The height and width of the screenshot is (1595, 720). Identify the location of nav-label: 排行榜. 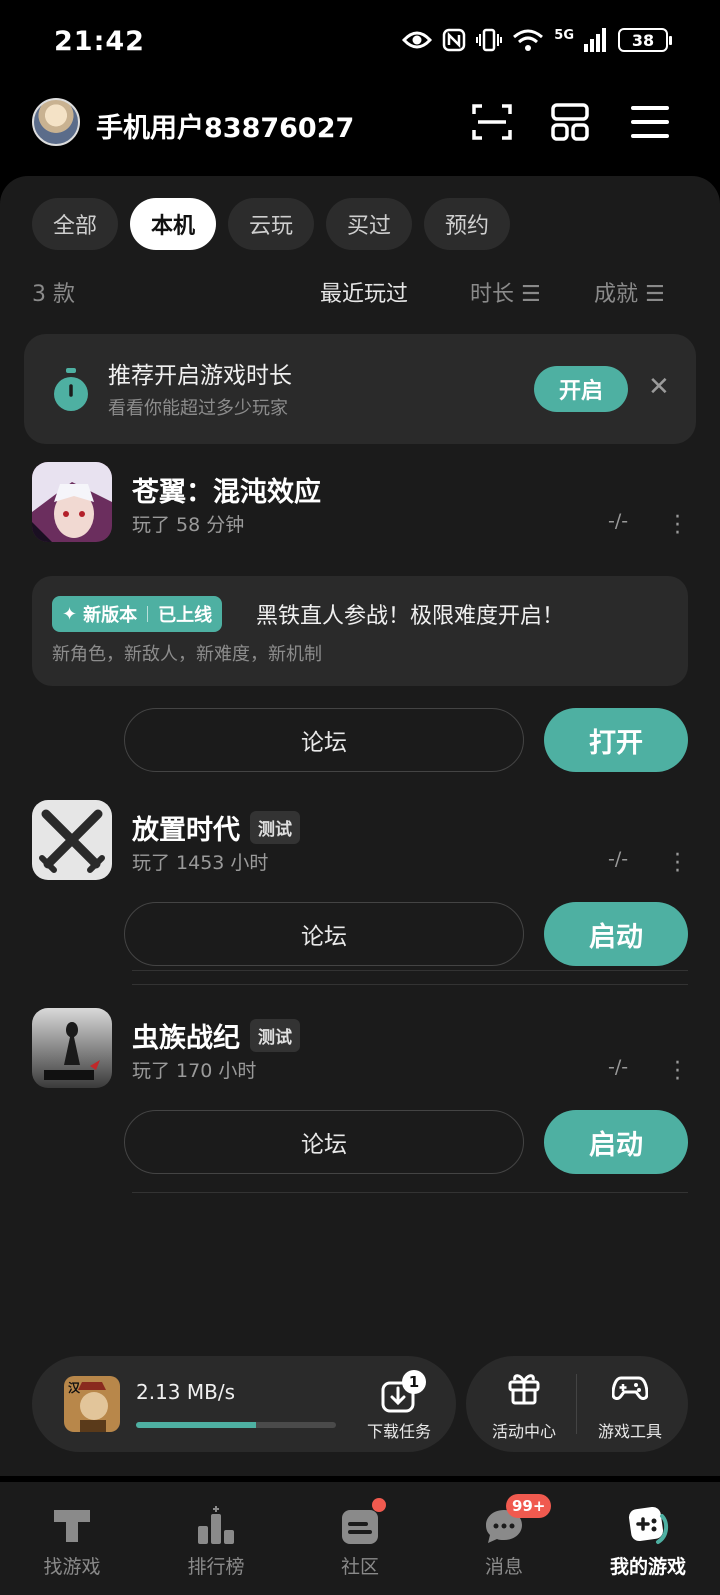
(216, 1567).